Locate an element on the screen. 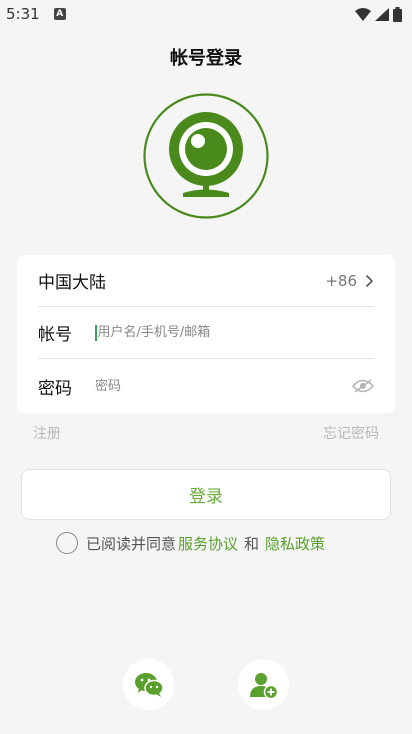 This screenshot has width=412, height=734. agreement-and: 和 is located at coordinates (252, 543).